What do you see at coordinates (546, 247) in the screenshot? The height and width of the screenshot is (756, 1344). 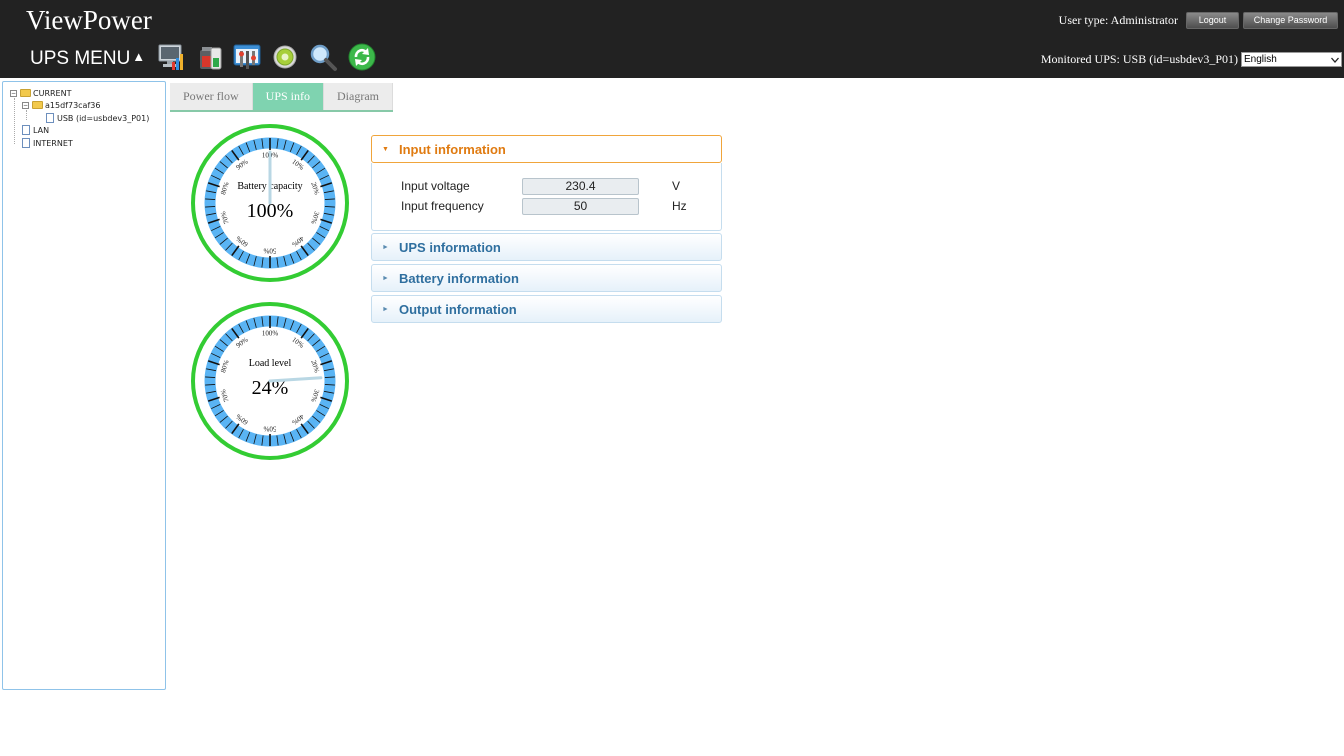 I see `ups-information-header: ► UPS information` at bounding box center [546, 247].